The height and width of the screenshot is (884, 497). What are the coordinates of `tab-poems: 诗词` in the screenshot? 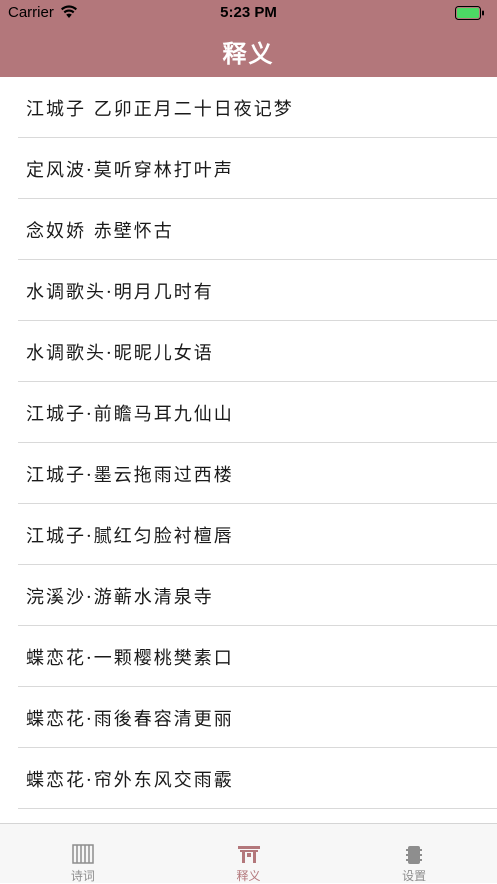 It's located at (83, 853).